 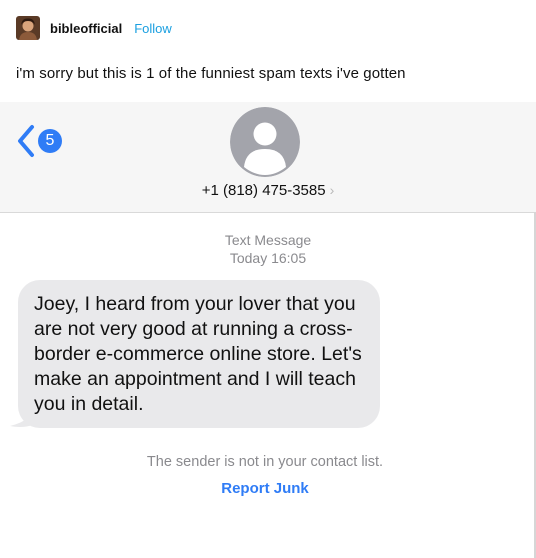 I want to click on contact-details-link: +1 (818) 475-3585 ›, so click(x=268, y=190).